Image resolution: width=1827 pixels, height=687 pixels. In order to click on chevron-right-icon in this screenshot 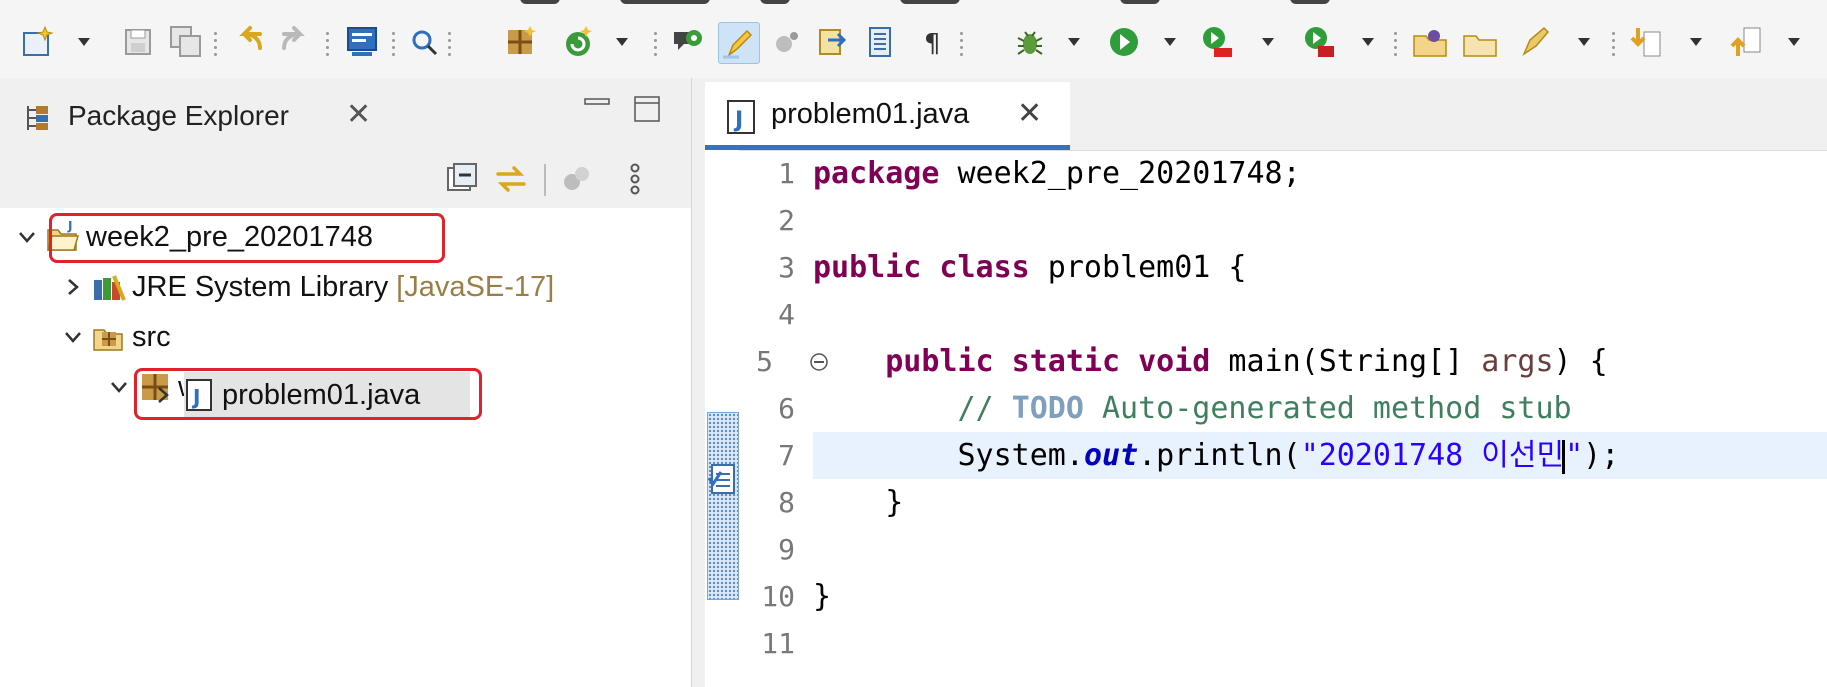, I will do `click(73, 287)`.